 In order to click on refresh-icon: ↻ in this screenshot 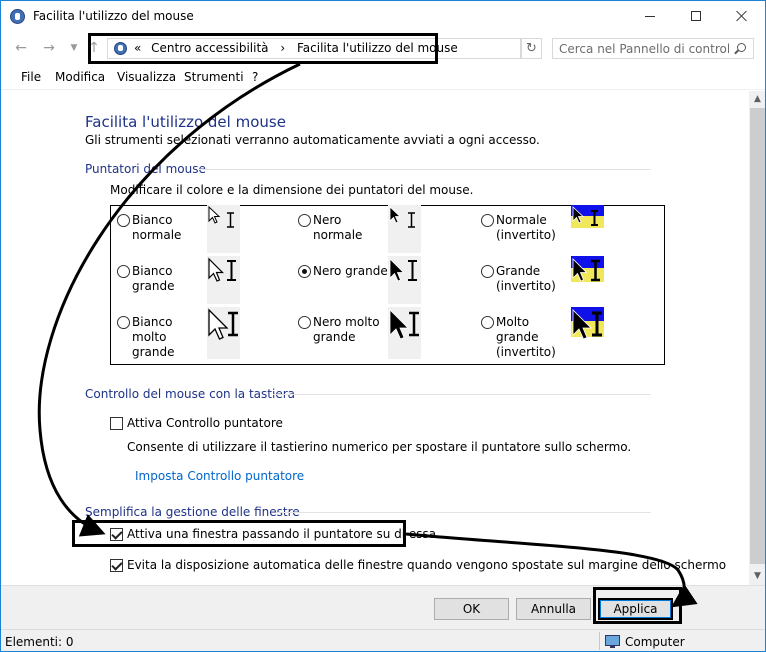, I will do `click(531, 48)`.